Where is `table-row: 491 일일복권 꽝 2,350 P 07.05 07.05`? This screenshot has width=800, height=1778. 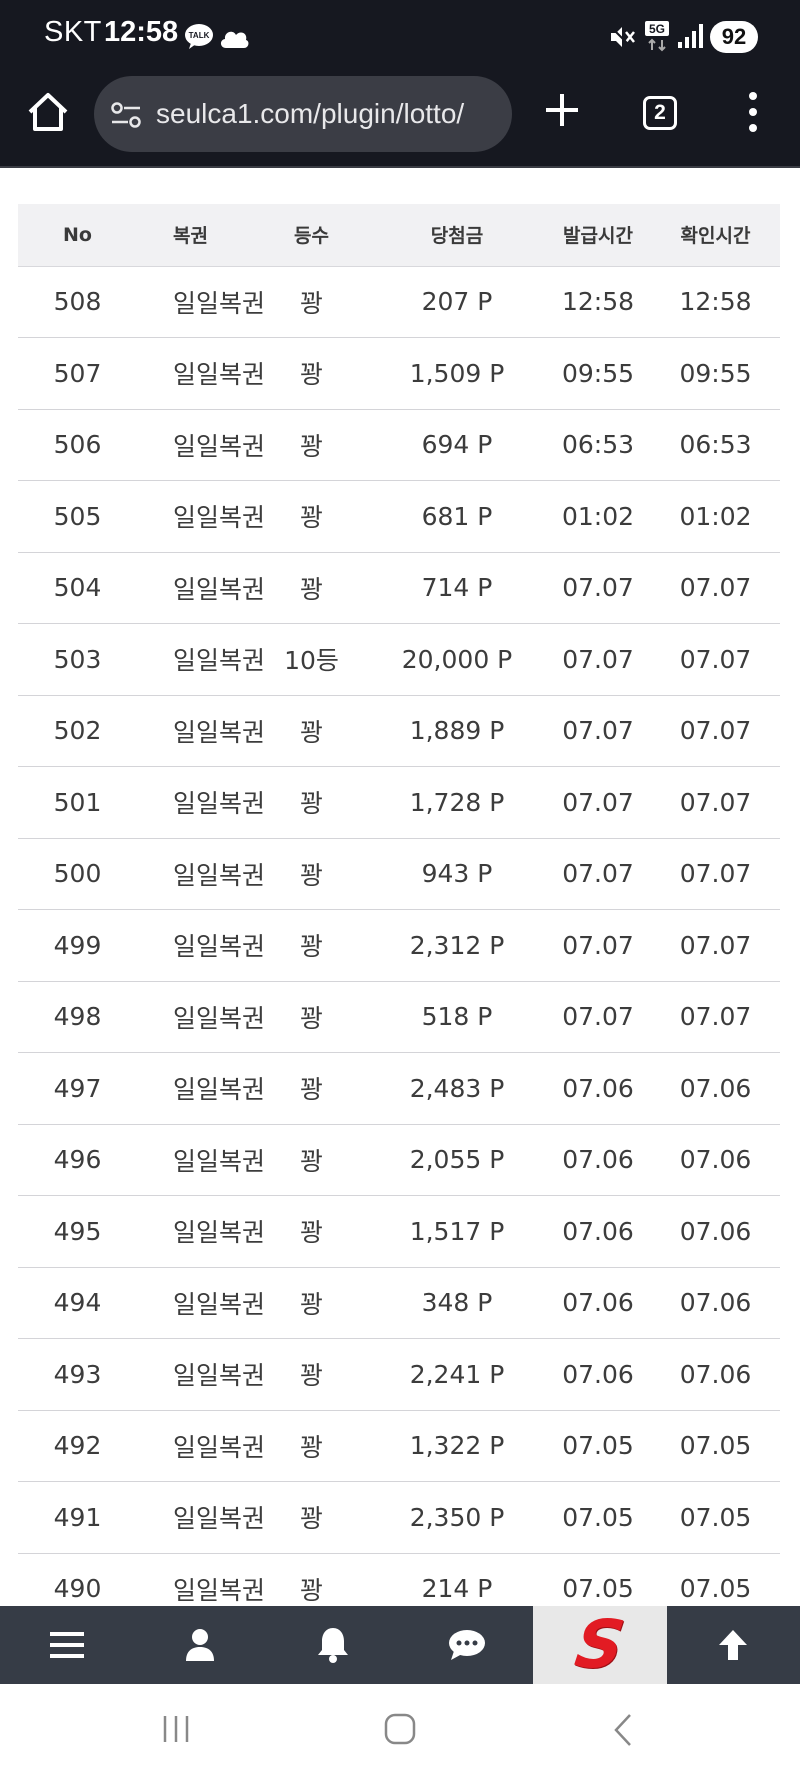
table-row: 491 일일복권 꽝 2,350 P 07.05 07.05 is located at coordinates (399, 1517).